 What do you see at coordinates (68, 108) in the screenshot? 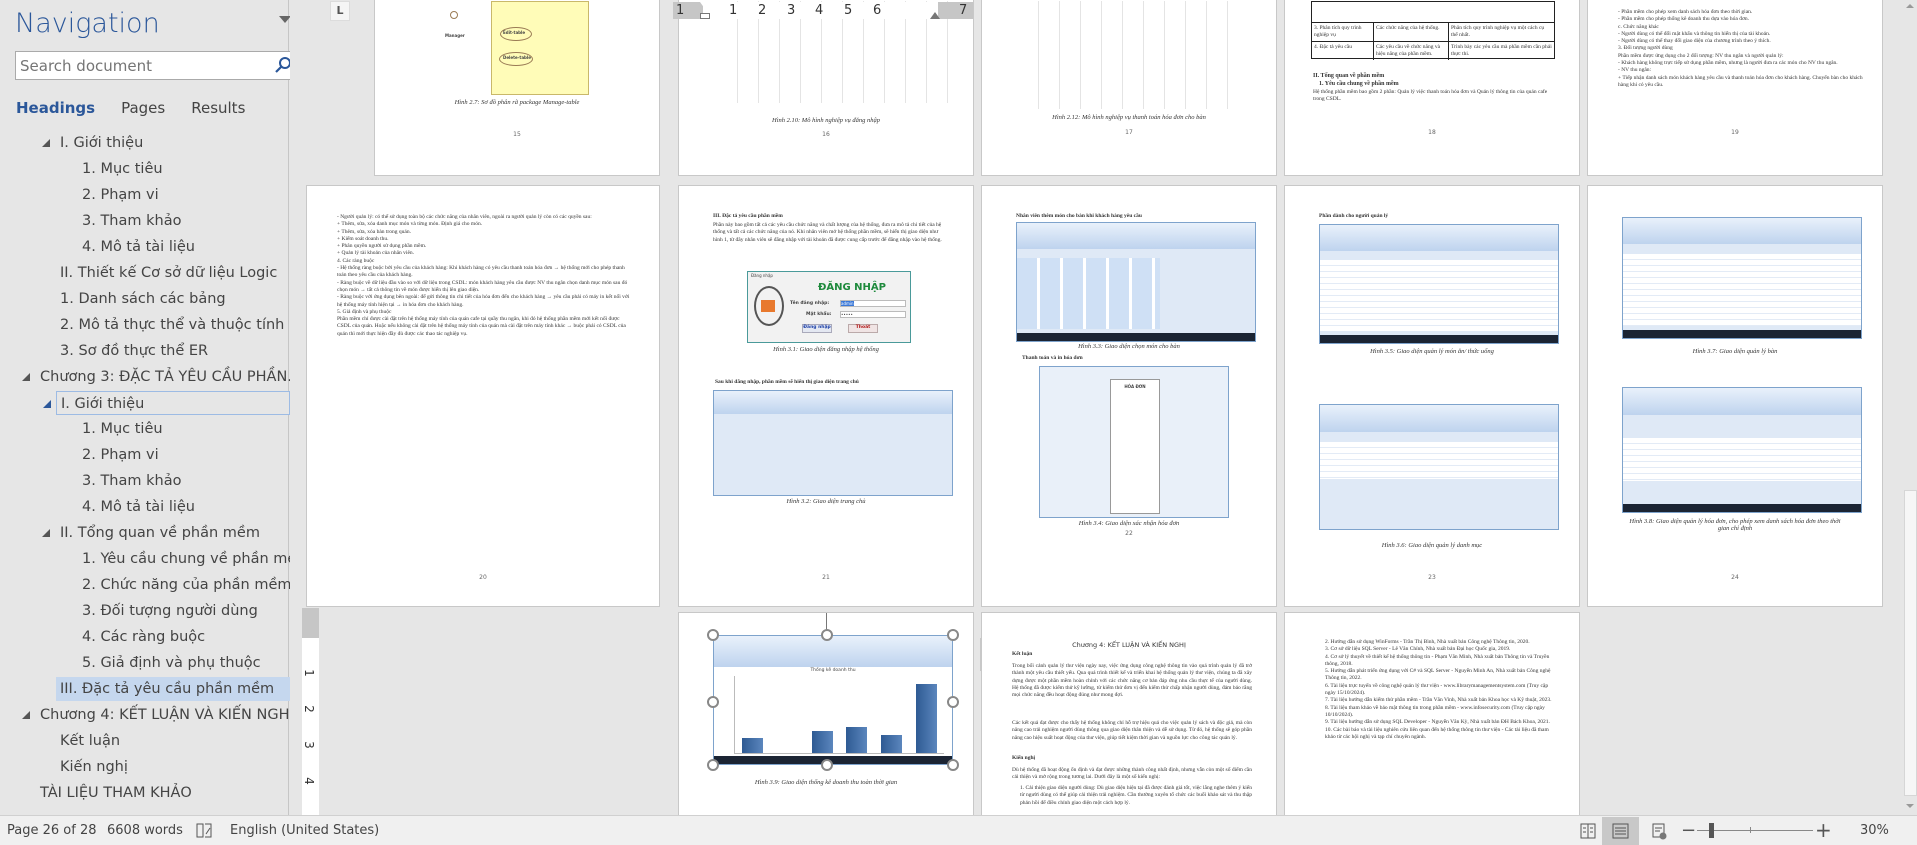
I see `tab-headings: Headings` at bounding box center [68, 108].